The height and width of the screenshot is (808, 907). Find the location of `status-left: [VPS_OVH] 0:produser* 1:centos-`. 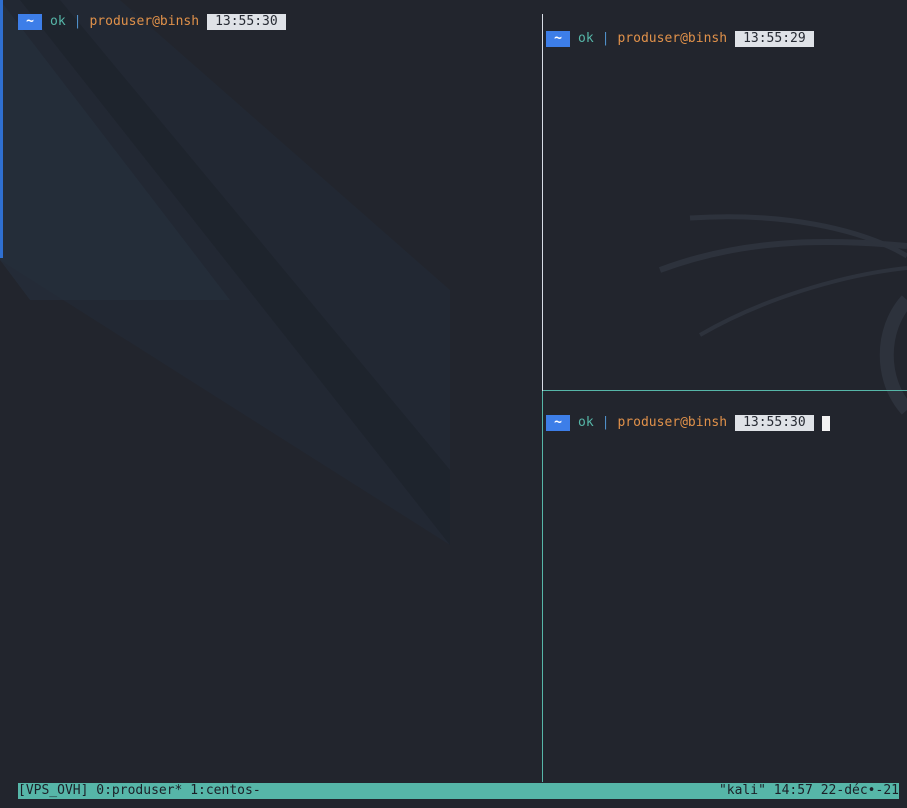

status-left: [VPS_OVH] 0:produser* 1:centos- is located at coordinates (139, 791).